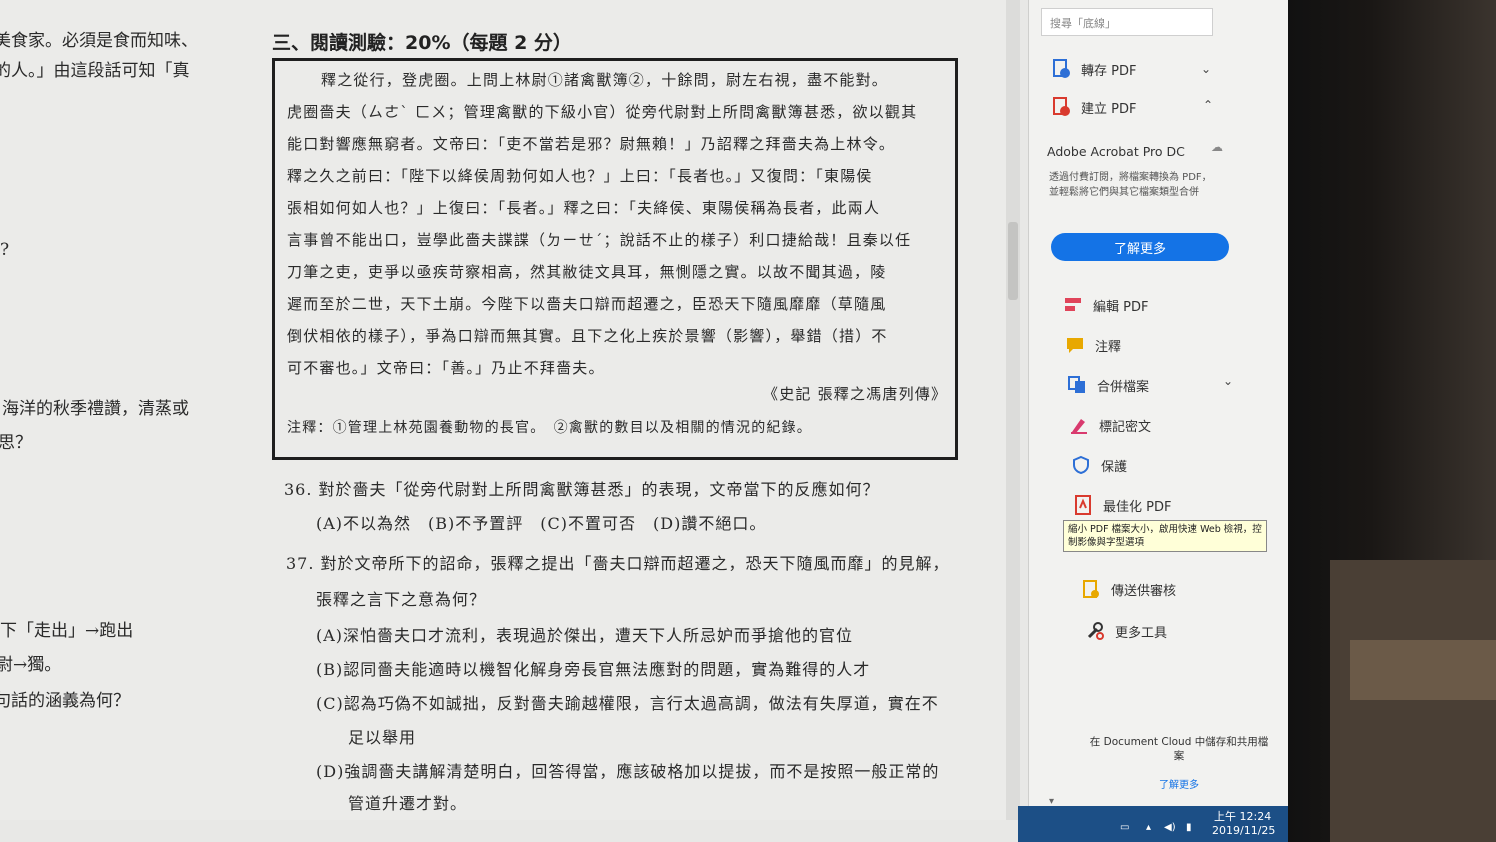  Describe the element at coordinates (1095, 631) in the screenshot. I see `more-tools-icon` at that location.